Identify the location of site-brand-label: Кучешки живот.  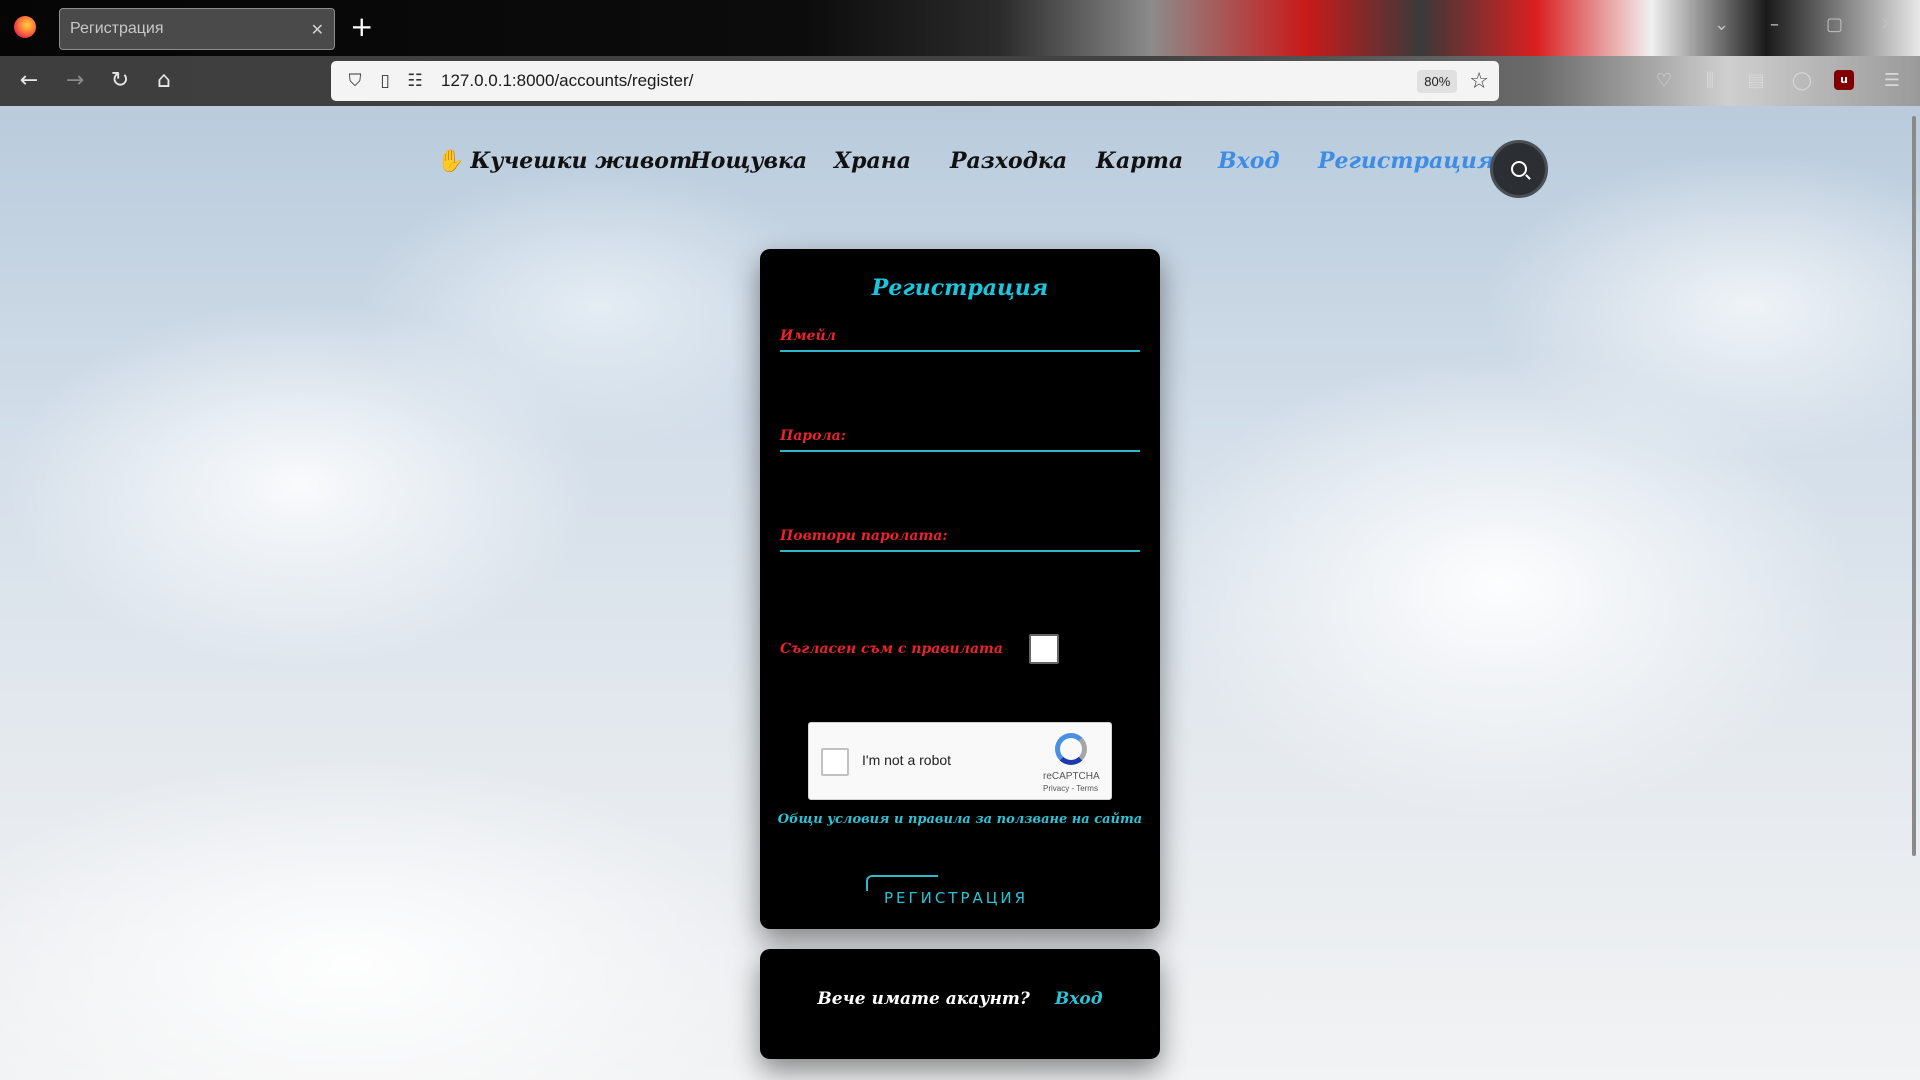
(581, 161).